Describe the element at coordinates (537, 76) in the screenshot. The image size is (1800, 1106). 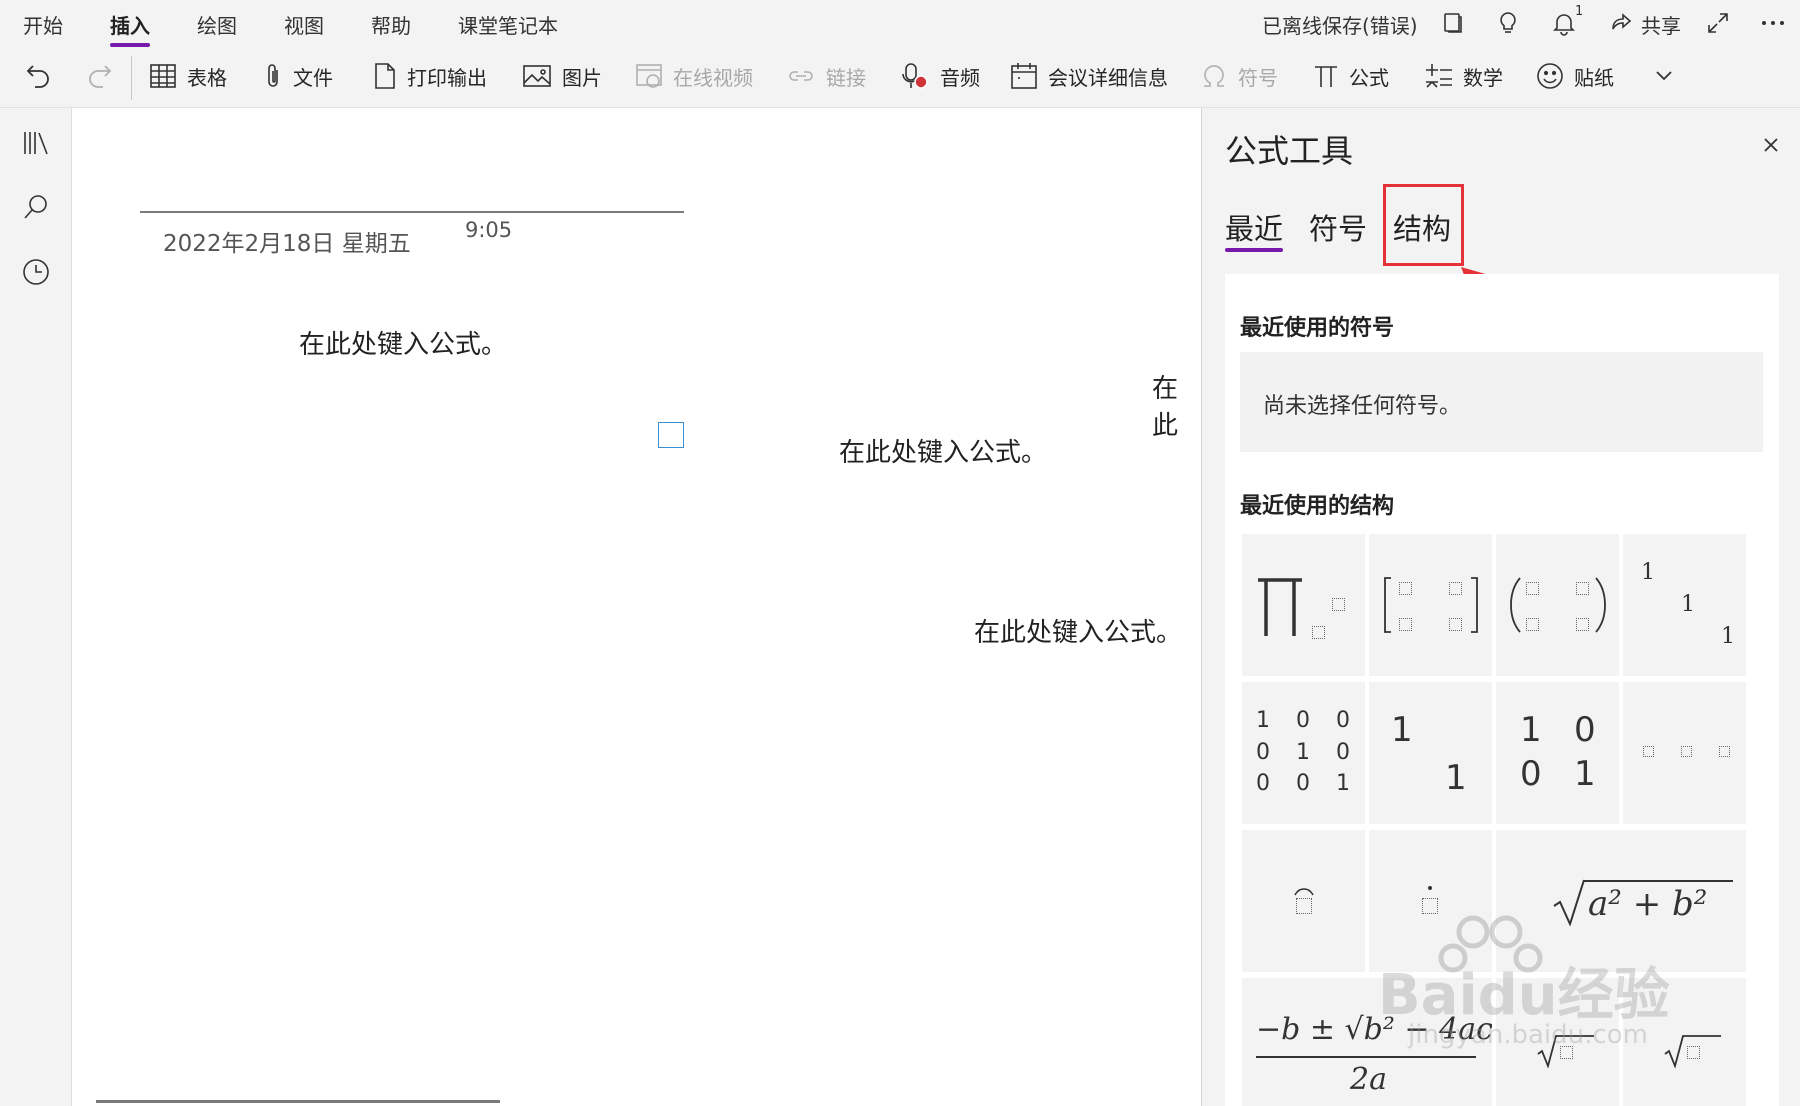
I see `picture-icon` at that location.